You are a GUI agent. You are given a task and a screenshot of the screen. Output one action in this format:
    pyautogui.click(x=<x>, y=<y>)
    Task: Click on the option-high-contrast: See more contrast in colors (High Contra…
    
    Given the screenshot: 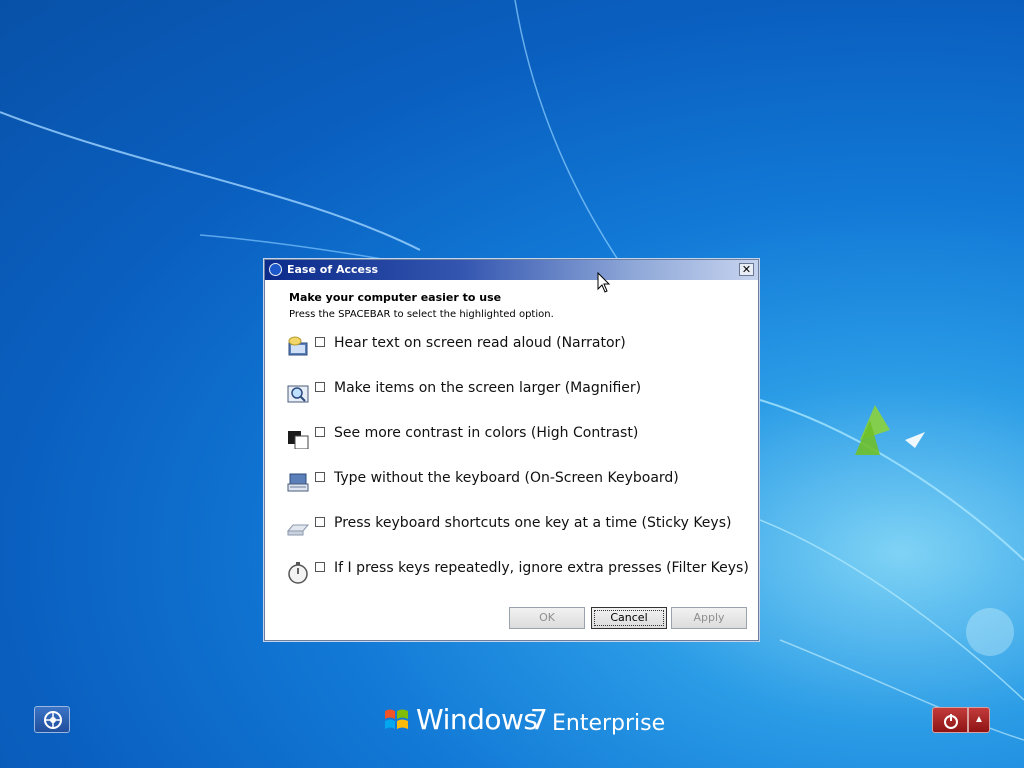 What is the action you would take?
    pyautogui.click(x=517, y=443)
    